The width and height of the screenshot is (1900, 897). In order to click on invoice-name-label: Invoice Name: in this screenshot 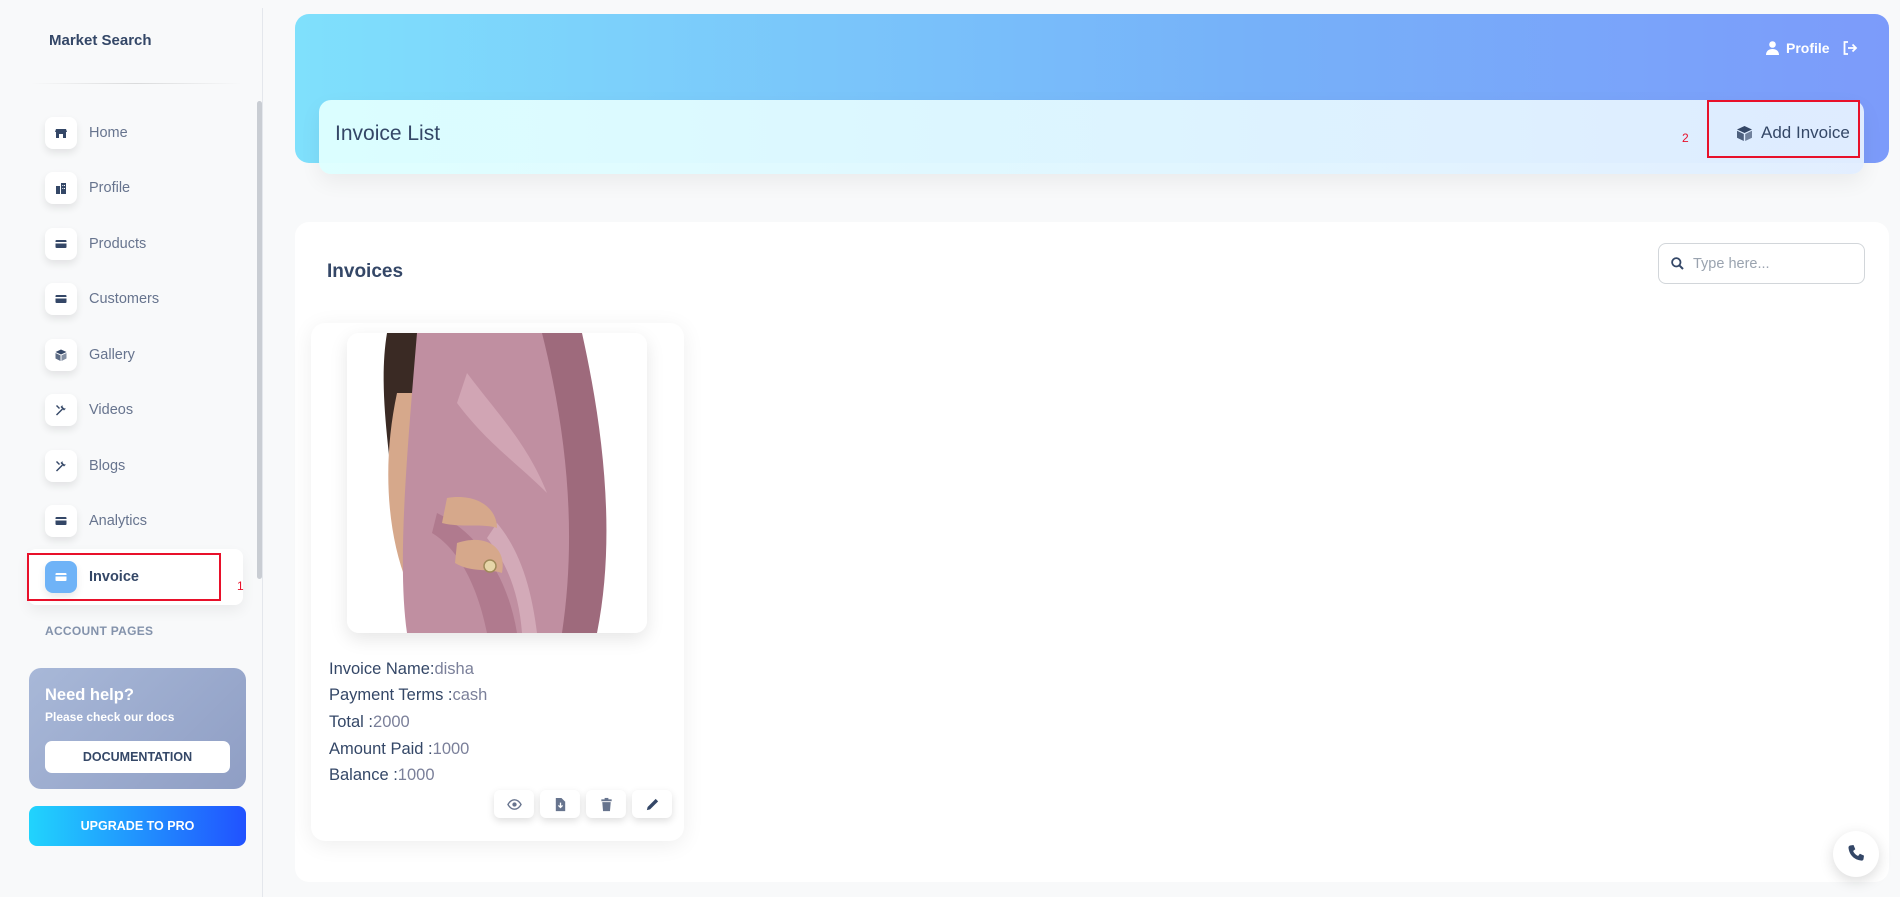, I will do `click(382, 669)`.